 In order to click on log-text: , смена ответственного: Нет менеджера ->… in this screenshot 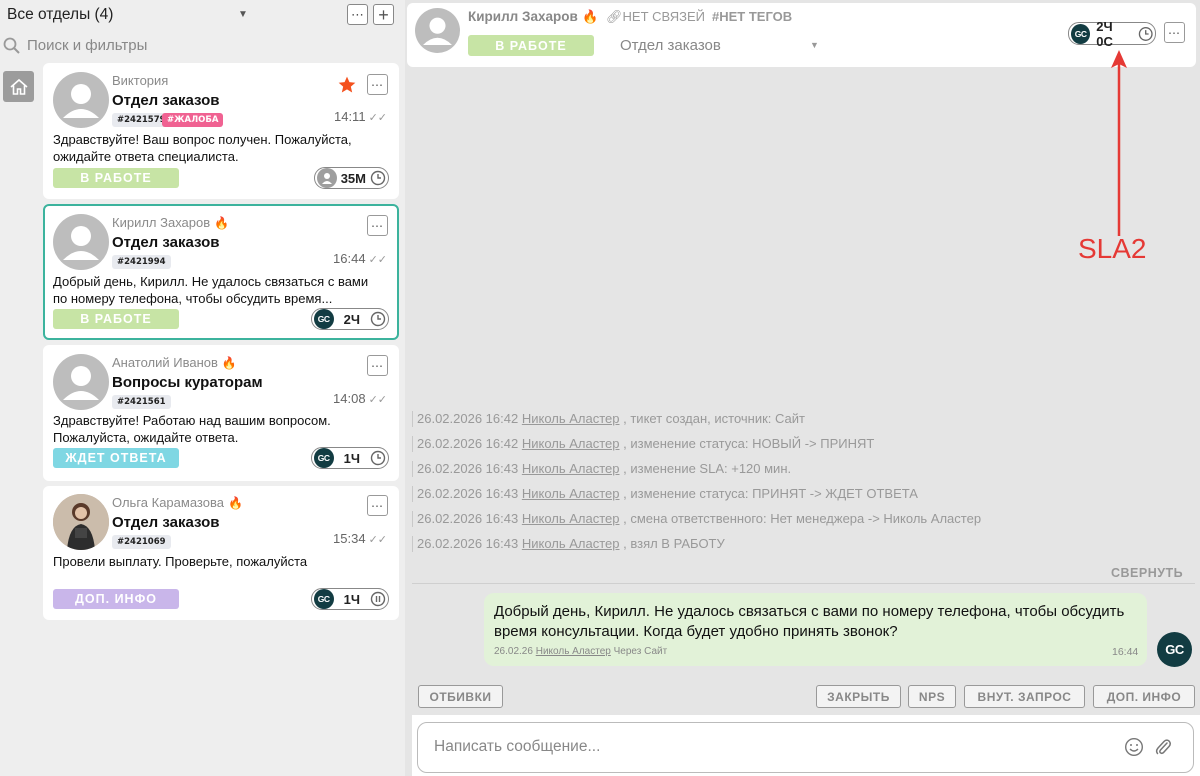, I will do `click(802, 518)`.